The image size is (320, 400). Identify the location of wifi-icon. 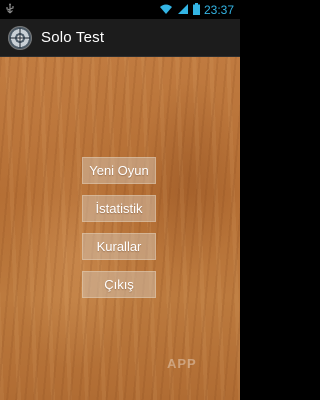
(166, 9).